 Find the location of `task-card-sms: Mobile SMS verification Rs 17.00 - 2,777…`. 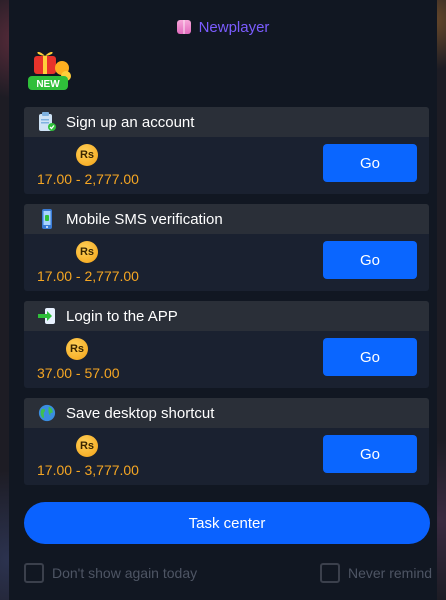

task-card-sms: Mobile SMS verification Rs 17.00 - 2,777… is located at coordinates (226, 247).